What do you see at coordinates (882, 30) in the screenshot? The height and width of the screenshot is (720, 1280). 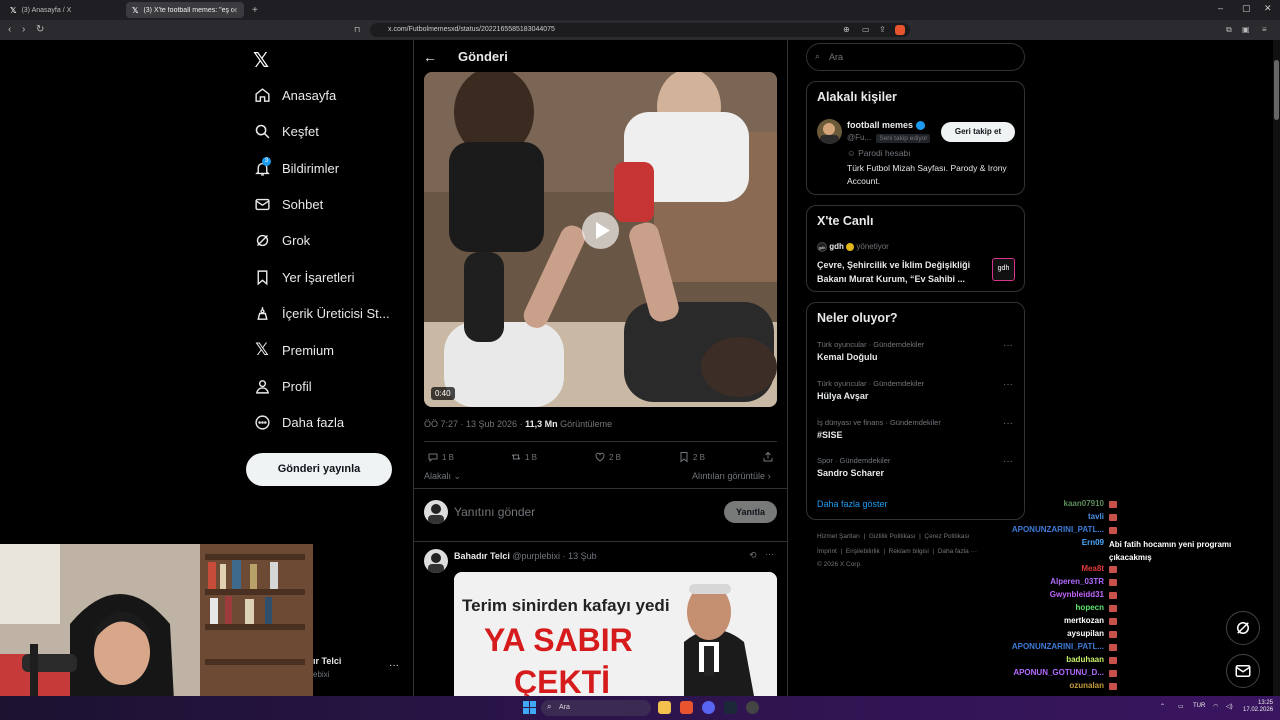 I see `share-icon: ⇪` at bounding box center [882, 30].